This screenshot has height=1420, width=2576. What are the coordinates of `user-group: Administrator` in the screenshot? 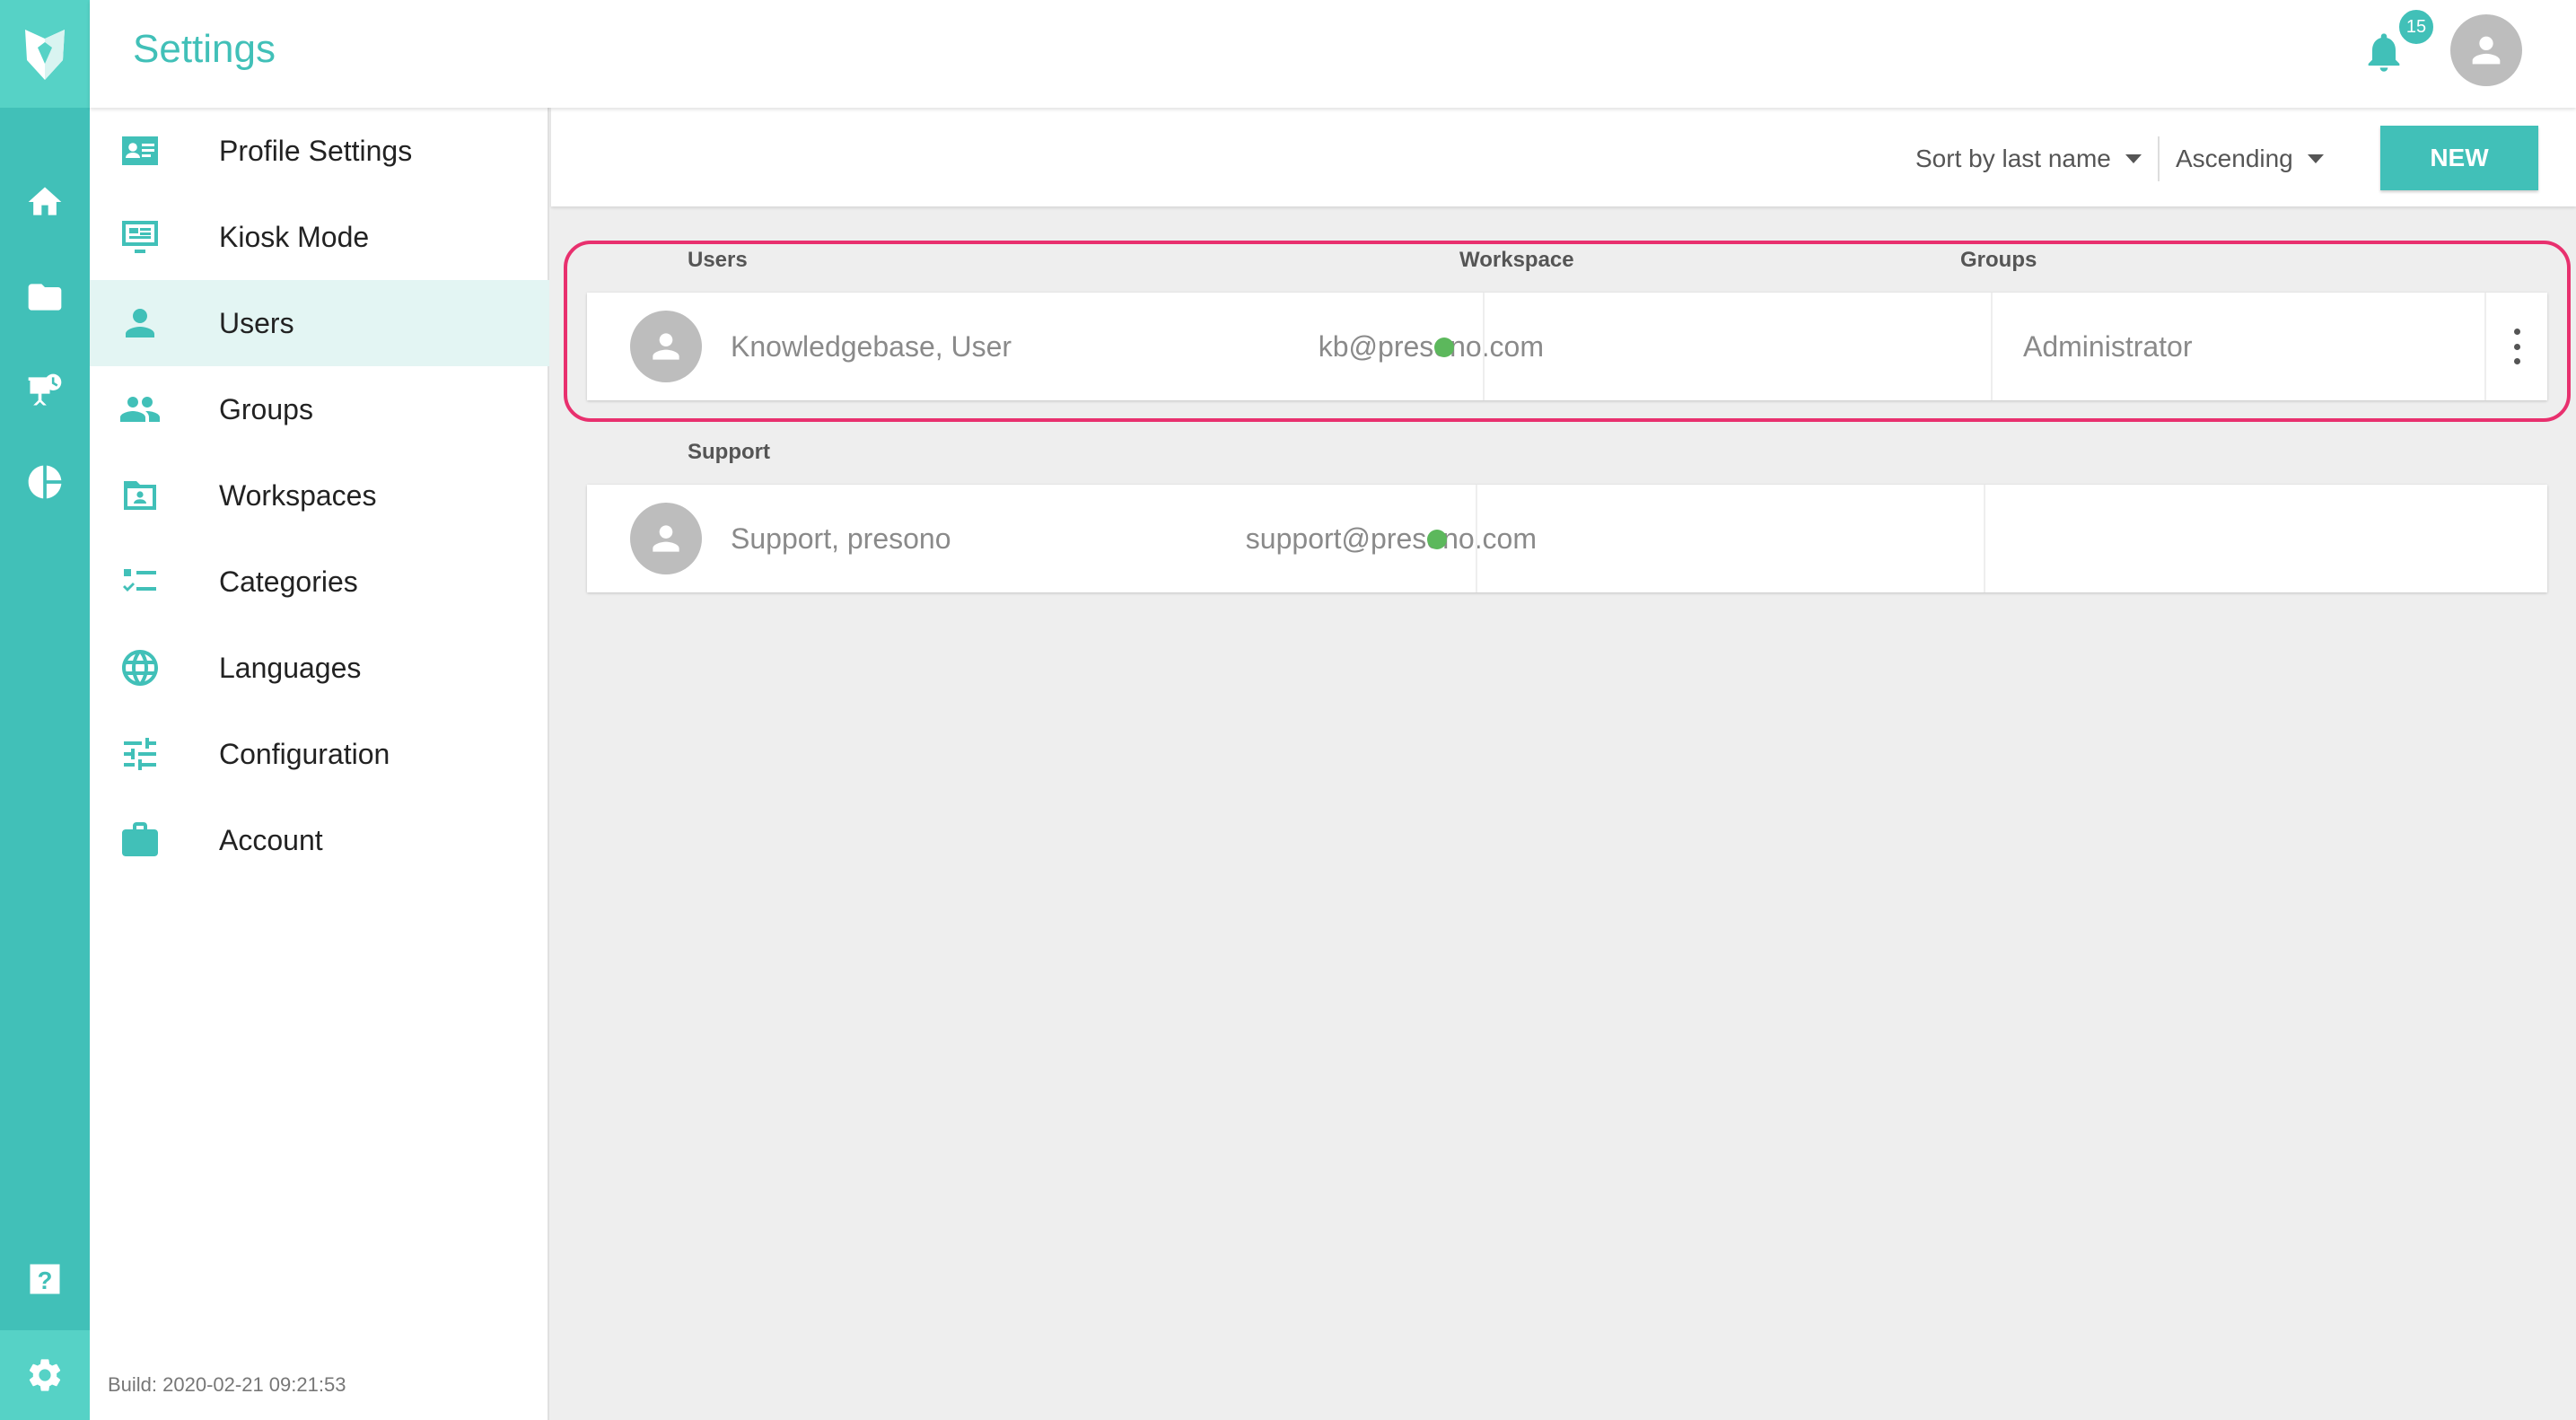 It's located at (2108, 347).